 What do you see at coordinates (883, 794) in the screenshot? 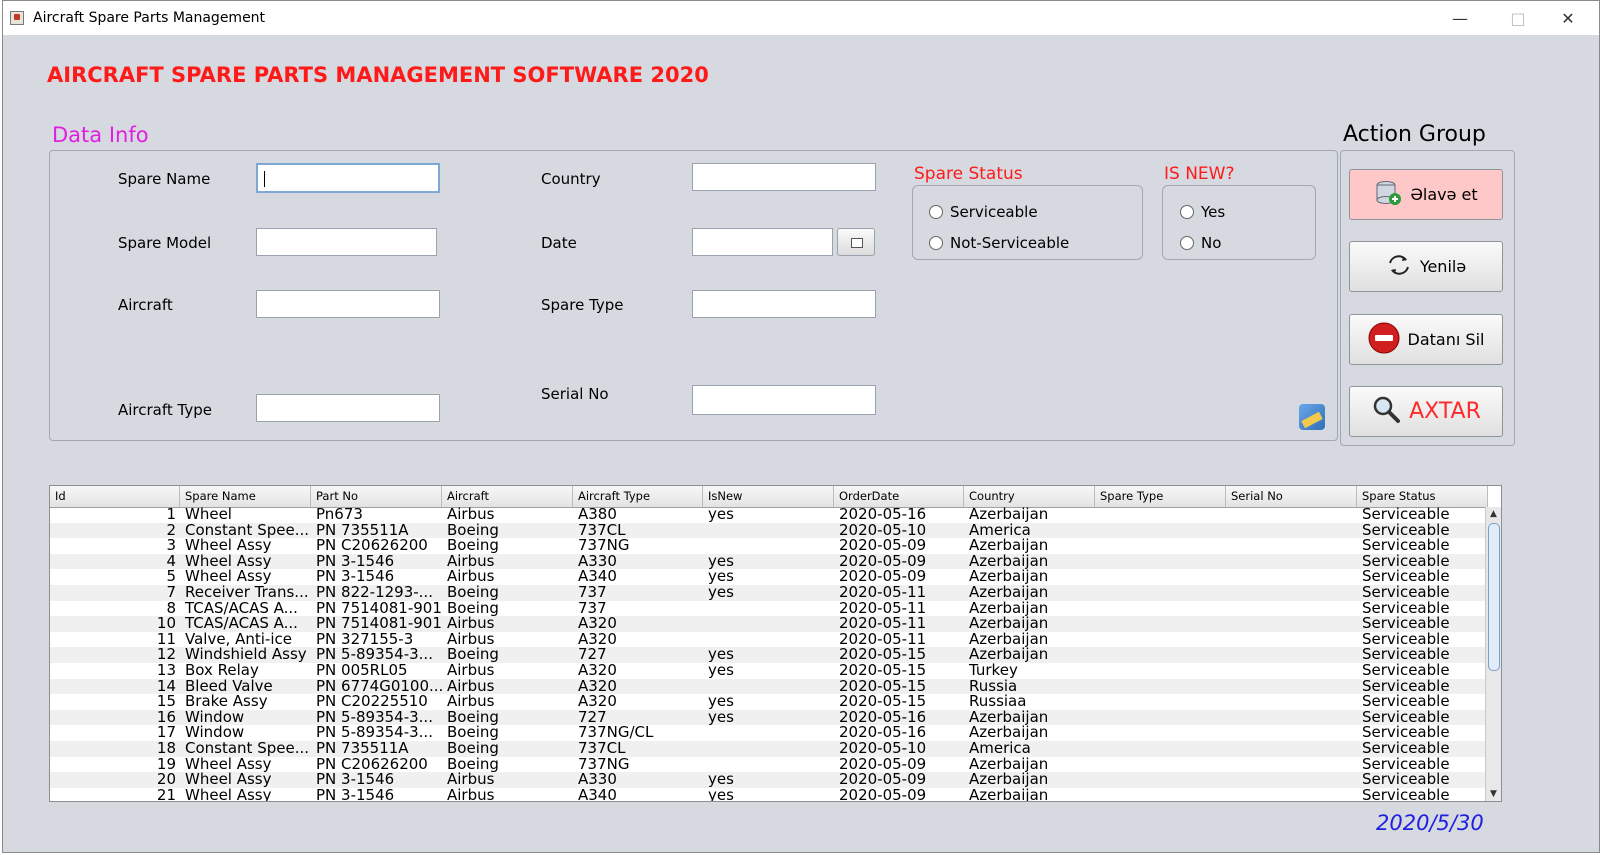
I see `cell-order-date: 2020-05-09` at bounding box center [883, 794].